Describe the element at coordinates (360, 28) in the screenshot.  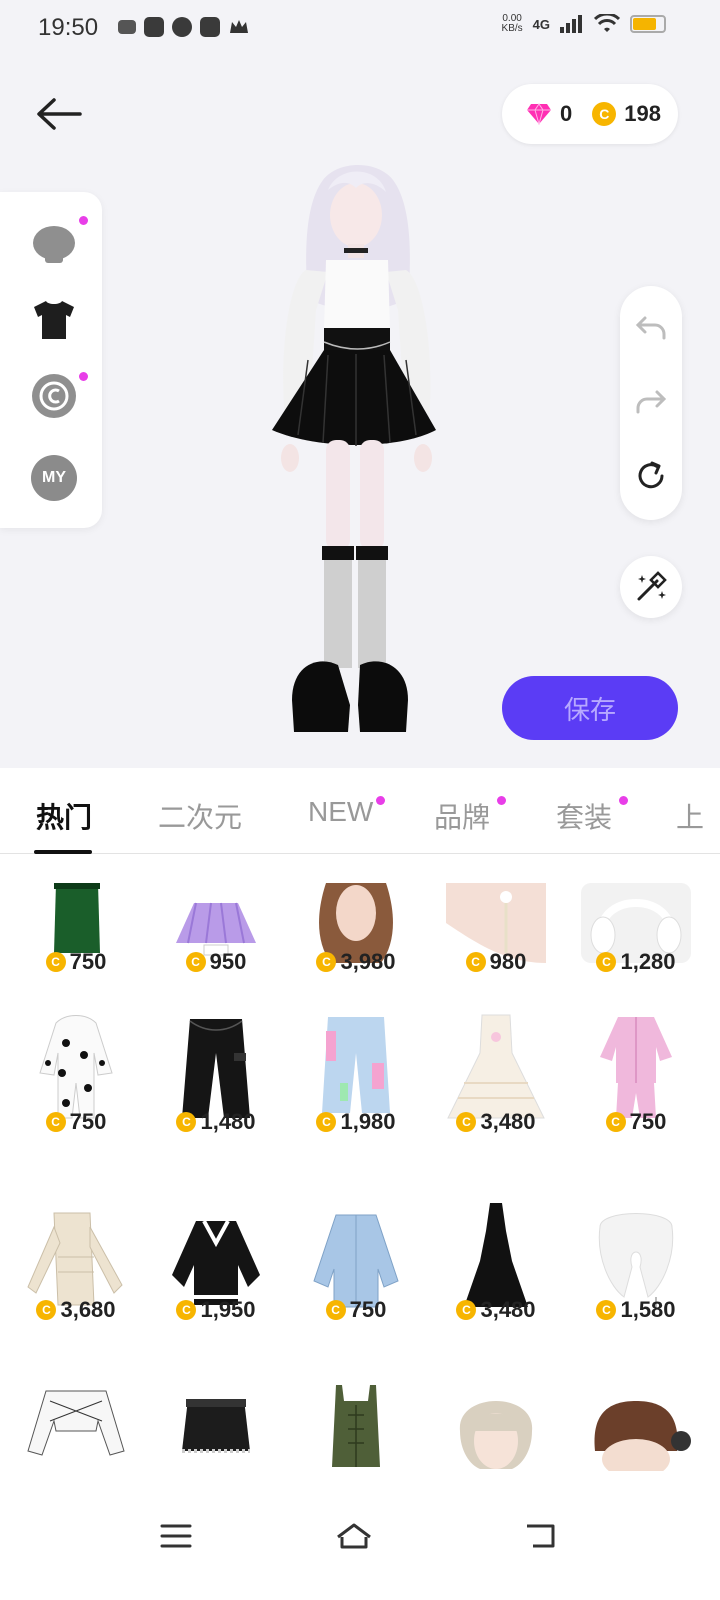
I see `status-bar: 19:50 0.00 KB/s 4G` at that location.